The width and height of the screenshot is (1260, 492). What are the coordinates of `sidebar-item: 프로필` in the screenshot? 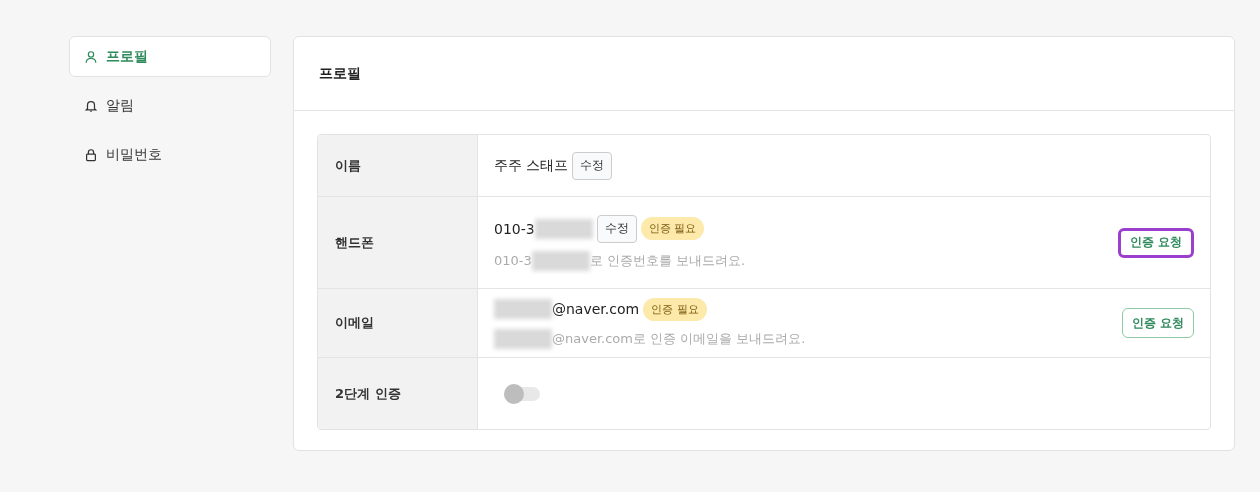 It's located at (170, 56).